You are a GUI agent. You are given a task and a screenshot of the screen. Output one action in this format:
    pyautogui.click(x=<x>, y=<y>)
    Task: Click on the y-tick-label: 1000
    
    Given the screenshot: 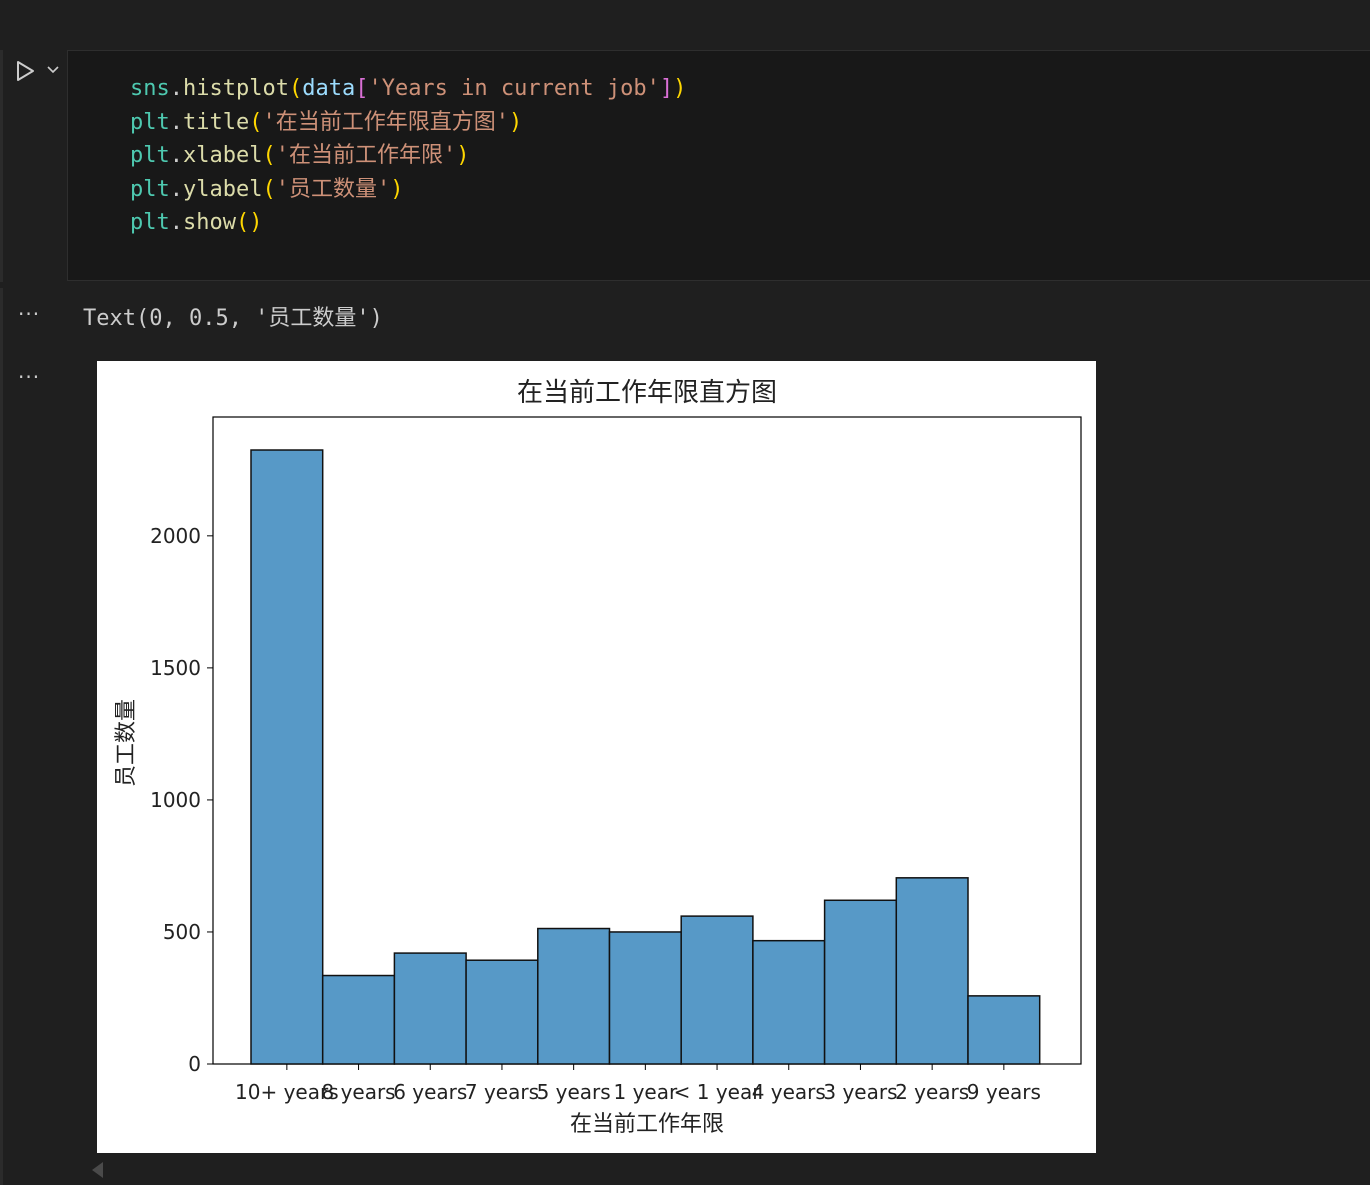 What is the action you would take?
    pyautogui.click(x=175, y=800)
    